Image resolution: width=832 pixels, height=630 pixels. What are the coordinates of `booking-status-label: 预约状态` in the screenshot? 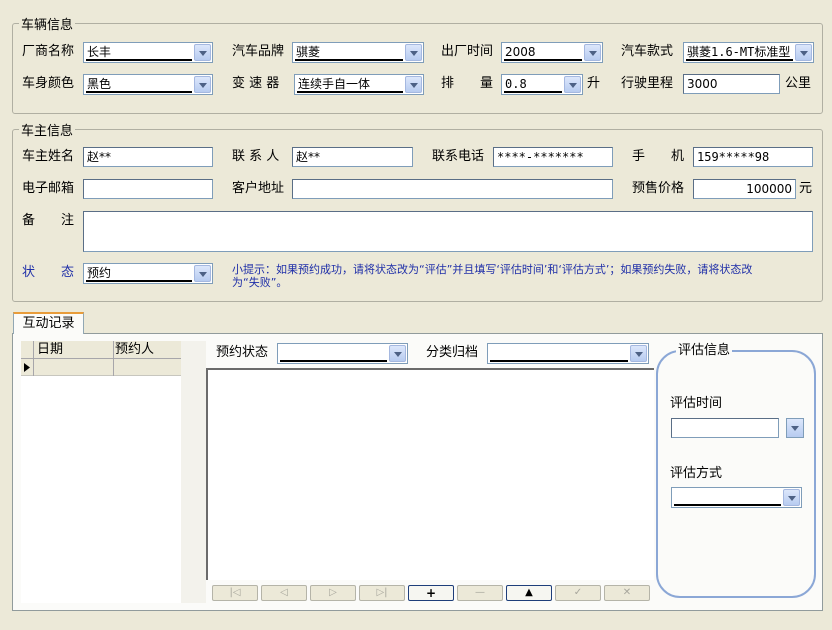 It's located at (242, 352).